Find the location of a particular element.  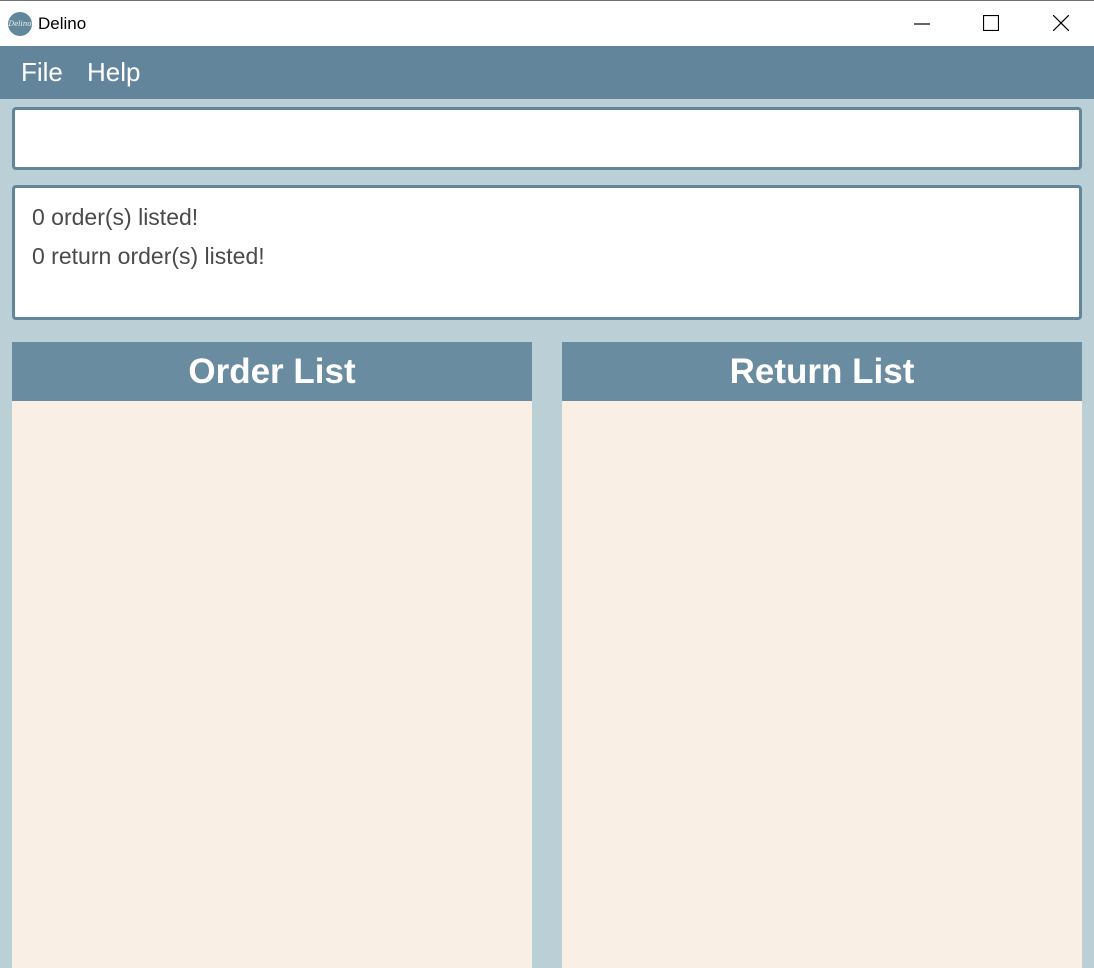

delino-app-icon: Delino is located at coordinates (20, 24).